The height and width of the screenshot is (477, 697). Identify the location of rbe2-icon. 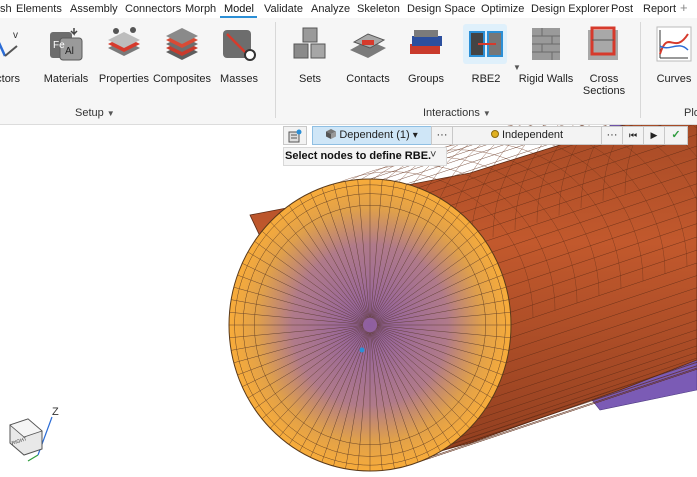
(486, 44).